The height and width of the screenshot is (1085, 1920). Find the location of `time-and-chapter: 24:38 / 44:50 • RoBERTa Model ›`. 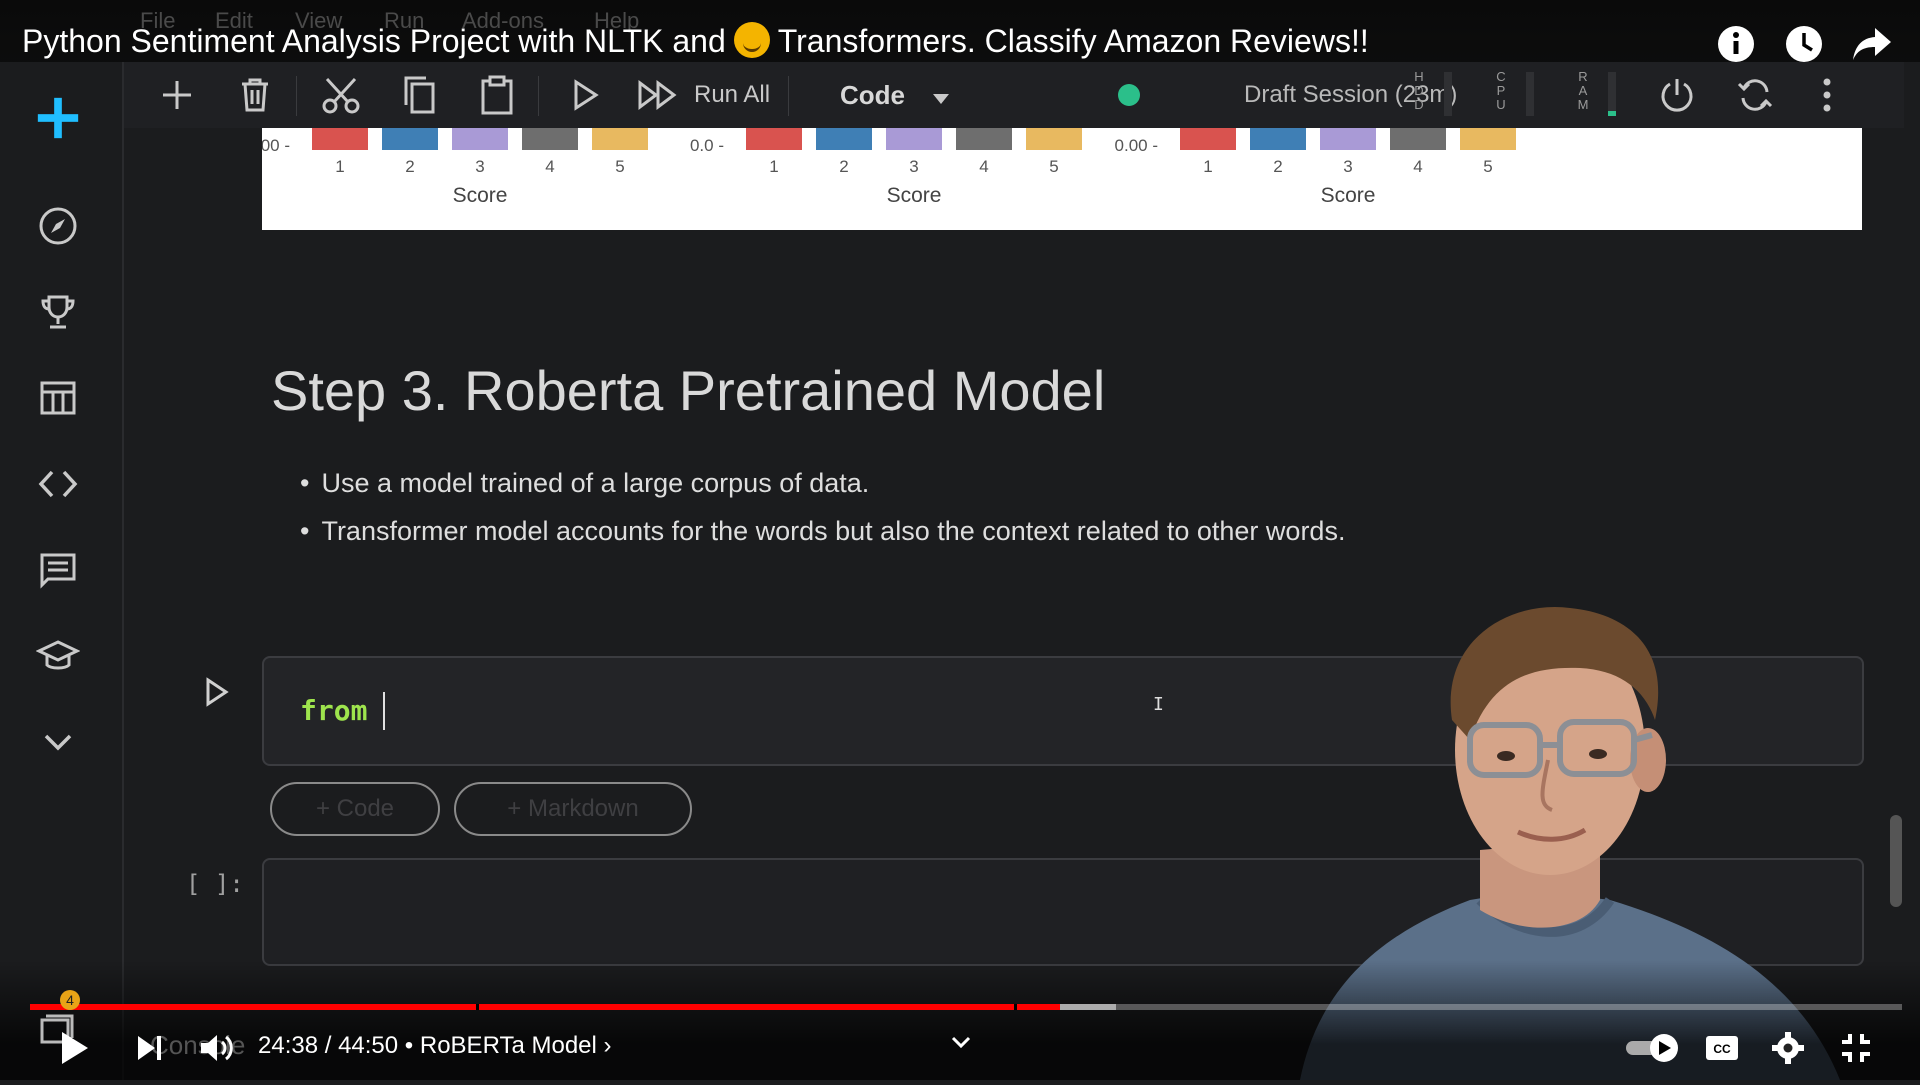

time-and-chapter: 24:38 / 44:50 • RoBERTa Model › is located at coordinates (435, 1046).